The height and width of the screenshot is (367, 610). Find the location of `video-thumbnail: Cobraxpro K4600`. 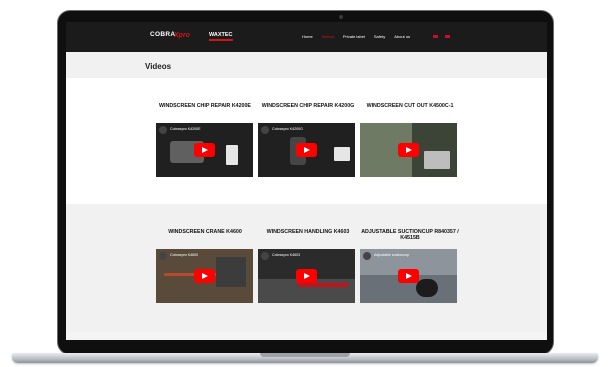

video-thumbnail: Cobraxpro K4600 is located at coordinates (204, 276).